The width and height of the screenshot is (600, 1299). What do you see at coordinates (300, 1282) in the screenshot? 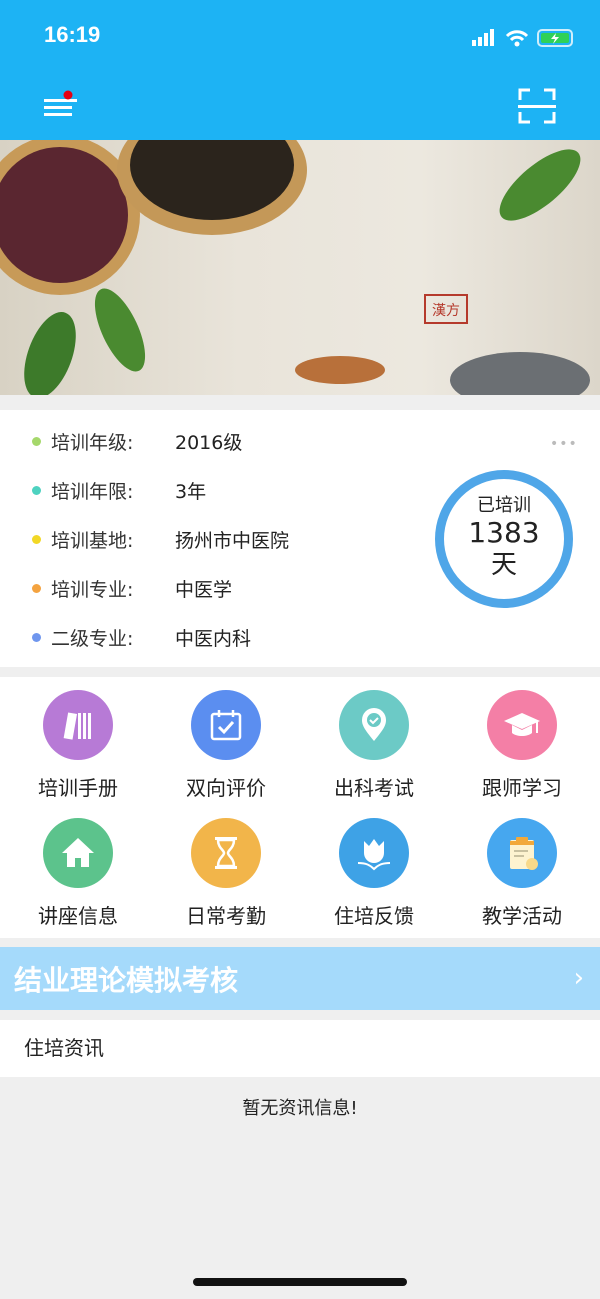
I see `home-indicator` at bounding box center [300, 1282].